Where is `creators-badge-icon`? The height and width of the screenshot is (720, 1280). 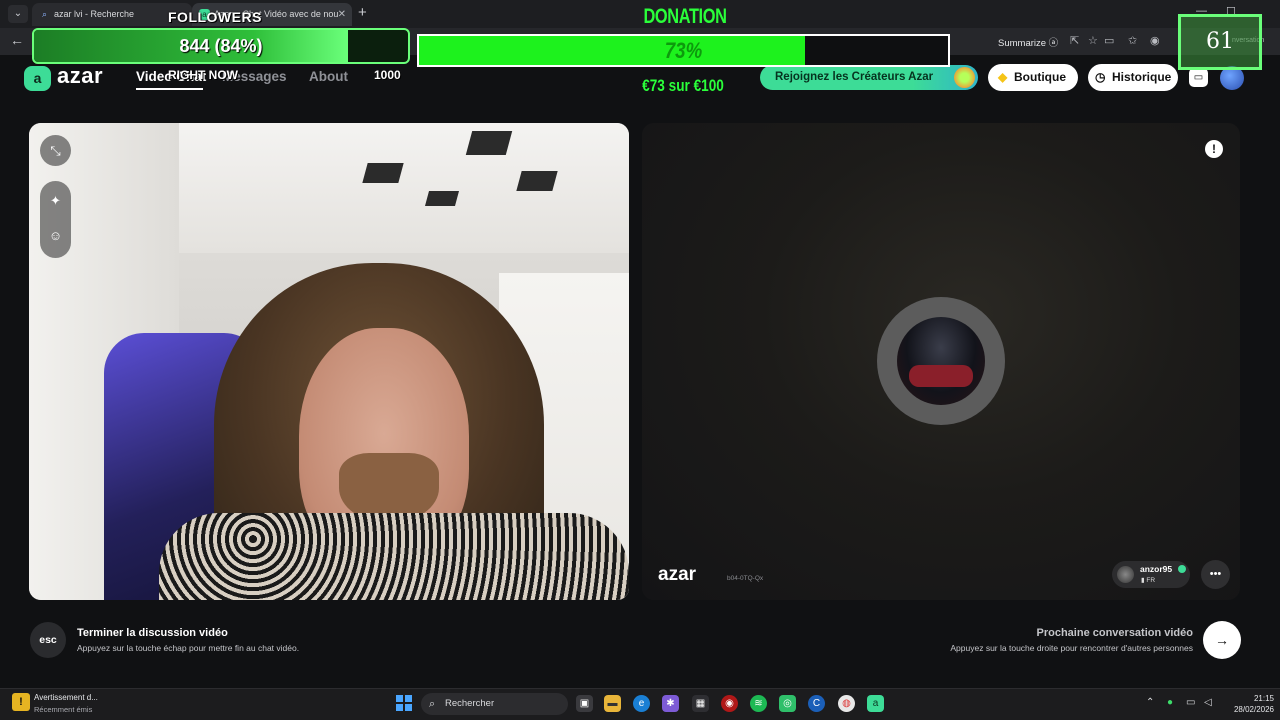
creators-badge-icon is located at coordinates (964, 77).